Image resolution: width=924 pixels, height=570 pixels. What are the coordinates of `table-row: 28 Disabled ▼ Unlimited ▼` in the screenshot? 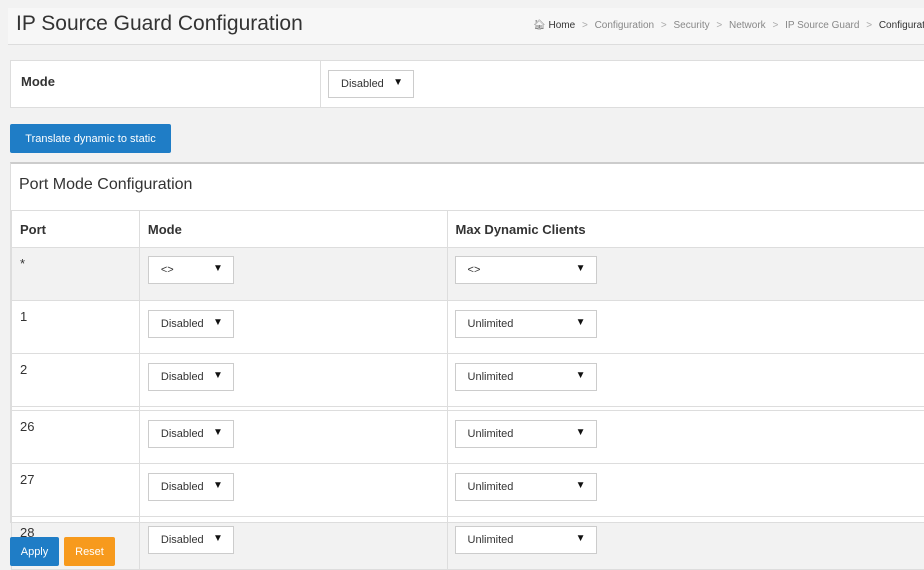 It's located at (468, 543).